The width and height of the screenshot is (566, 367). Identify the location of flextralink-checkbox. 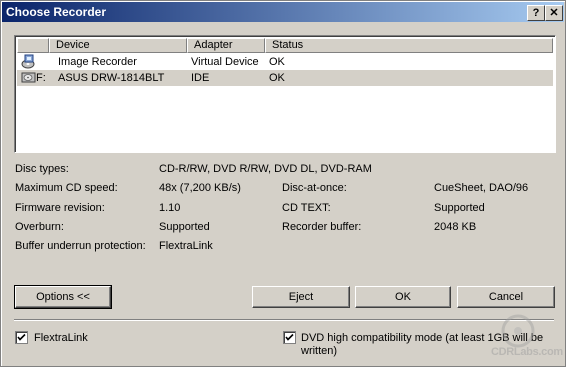
(21, 337).